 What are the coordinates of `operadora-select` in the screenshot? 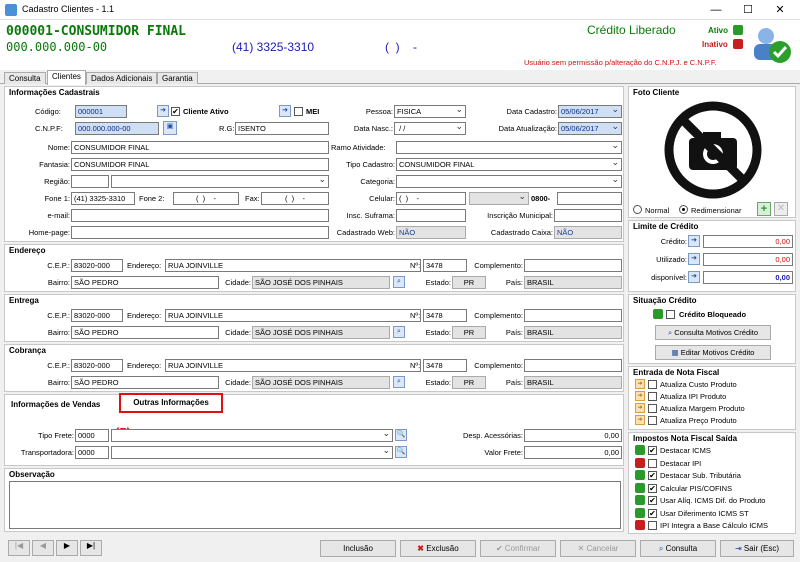 It's located at (499, 198).